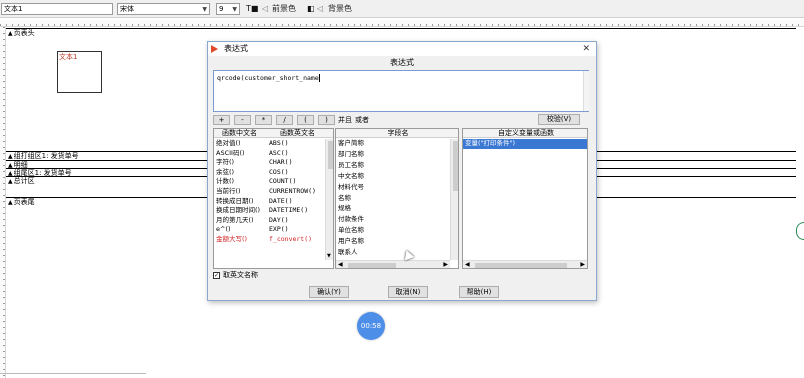 Image resolution: width=804 pixels, height=378 pixels. What do you see at coordinates (371, 326) in the screenshot?
I see `recording-timer: 00:58` at bounding box center [371, 326].